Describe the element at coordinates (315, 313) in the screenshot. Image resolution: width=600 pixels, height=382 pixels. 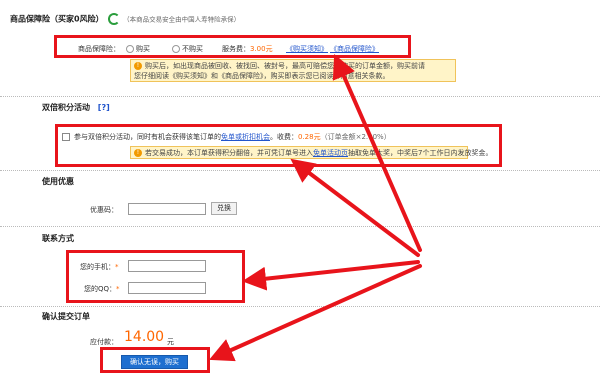
I see `arrow-to-submit` at that location.